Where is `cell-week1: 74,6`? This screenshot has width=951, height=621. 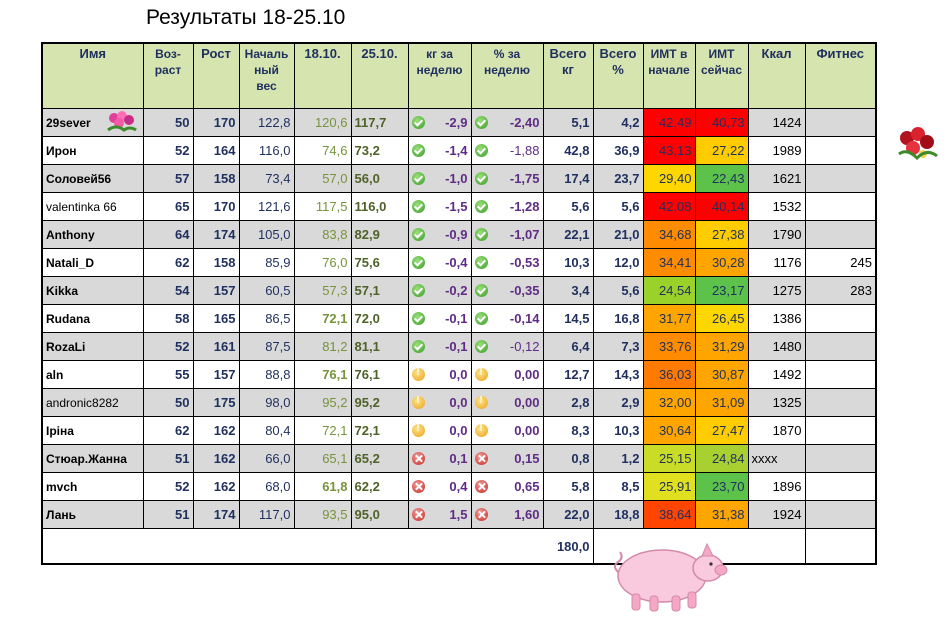 cell-week1: 74,6 is located at coordinates (322, 150).